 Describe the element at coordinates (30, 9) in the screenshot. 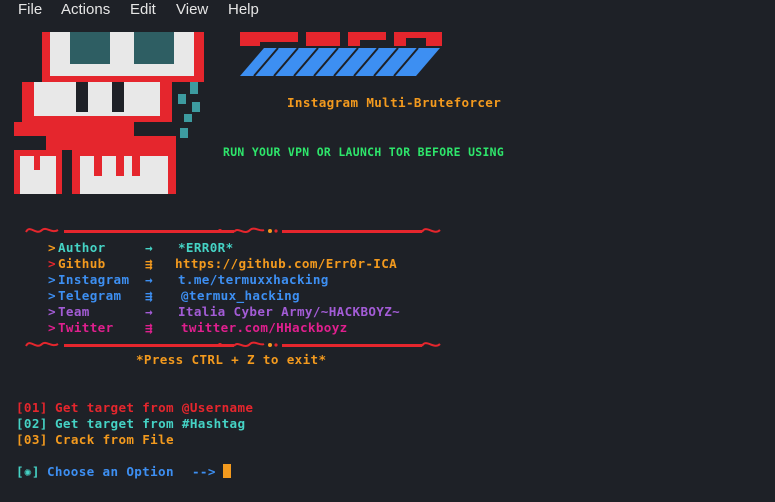

I see `menu-file: File` at that location.